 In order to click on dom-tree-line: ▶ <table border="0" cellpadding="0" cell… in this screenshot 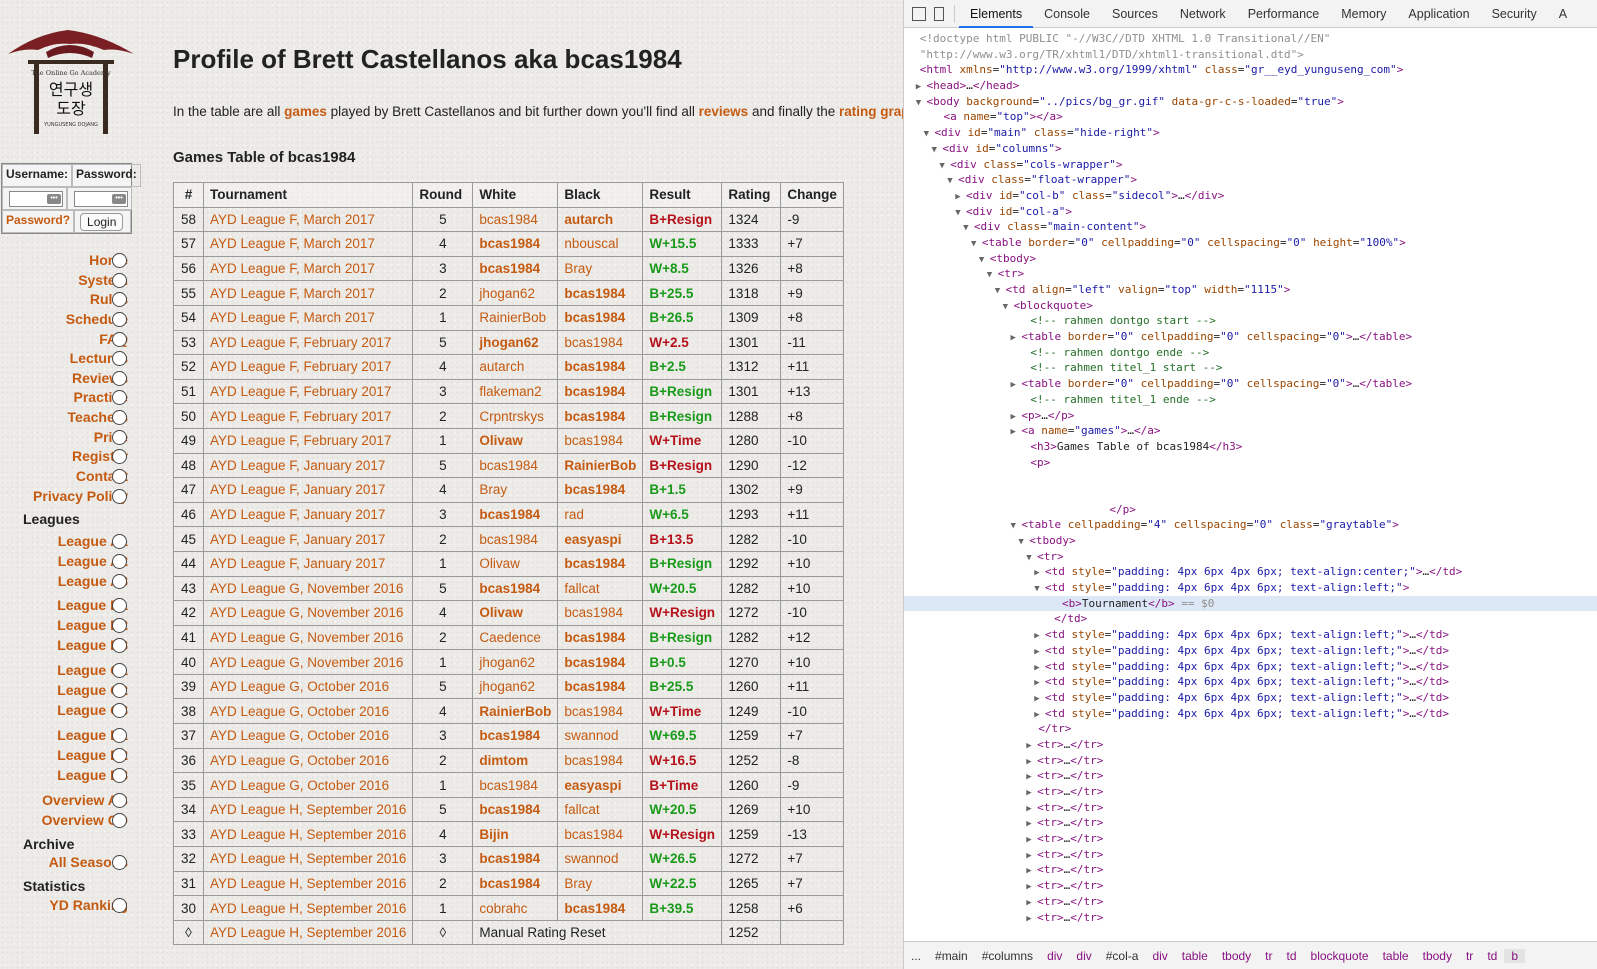, I will do `click(1250, 337)`.